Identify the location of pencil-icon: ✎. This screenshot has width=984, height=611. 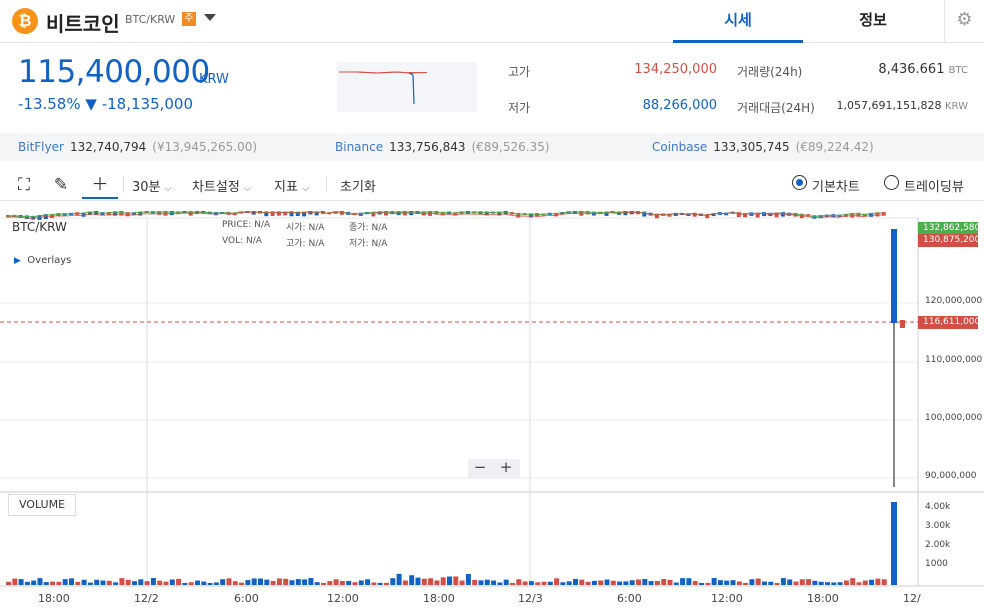
(61, 185).